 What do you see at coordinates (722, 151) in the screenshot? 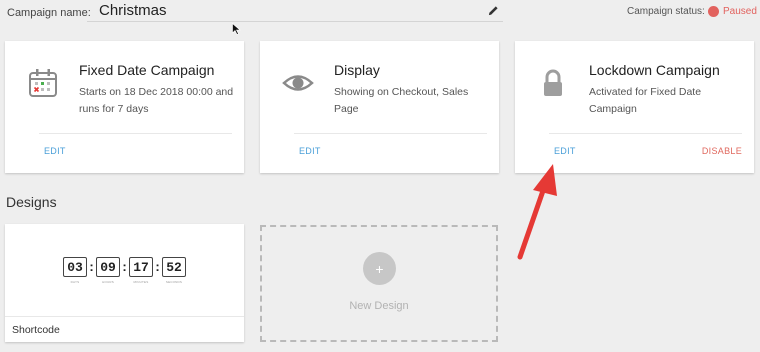
I see `disable-lockdown-button: DISABLE` at bounding box center [722, 151].